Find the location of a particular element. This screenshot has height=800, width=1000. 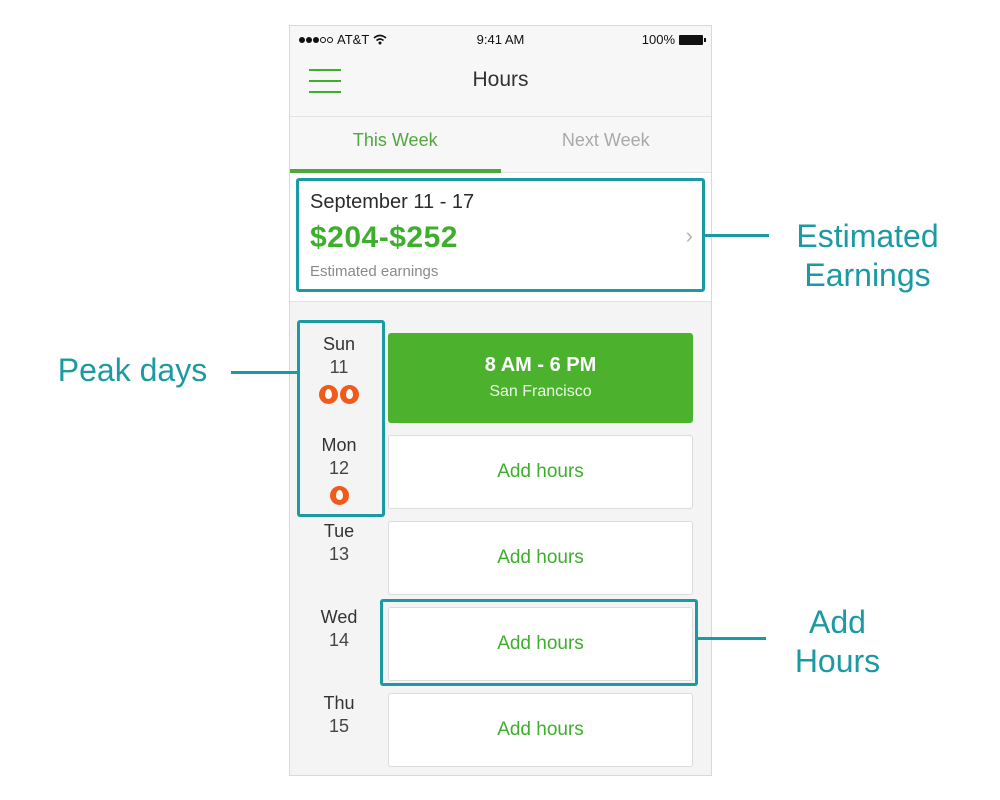

shift-location: San Francisco is located at coordinates (540, 391).